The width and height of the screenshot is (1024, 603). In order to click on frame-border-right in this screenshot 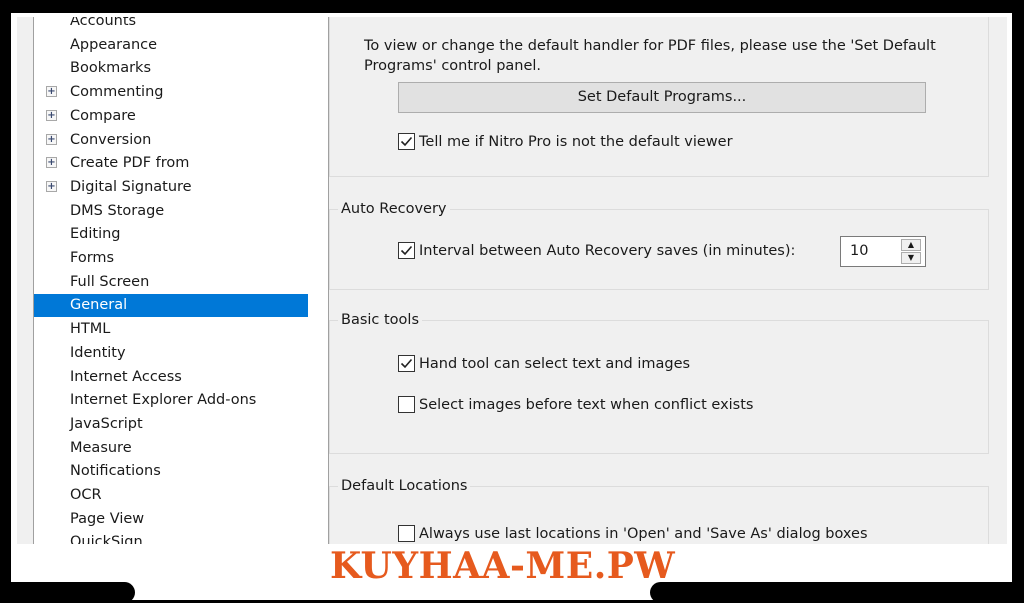, I will do `click(1018, 301)`.